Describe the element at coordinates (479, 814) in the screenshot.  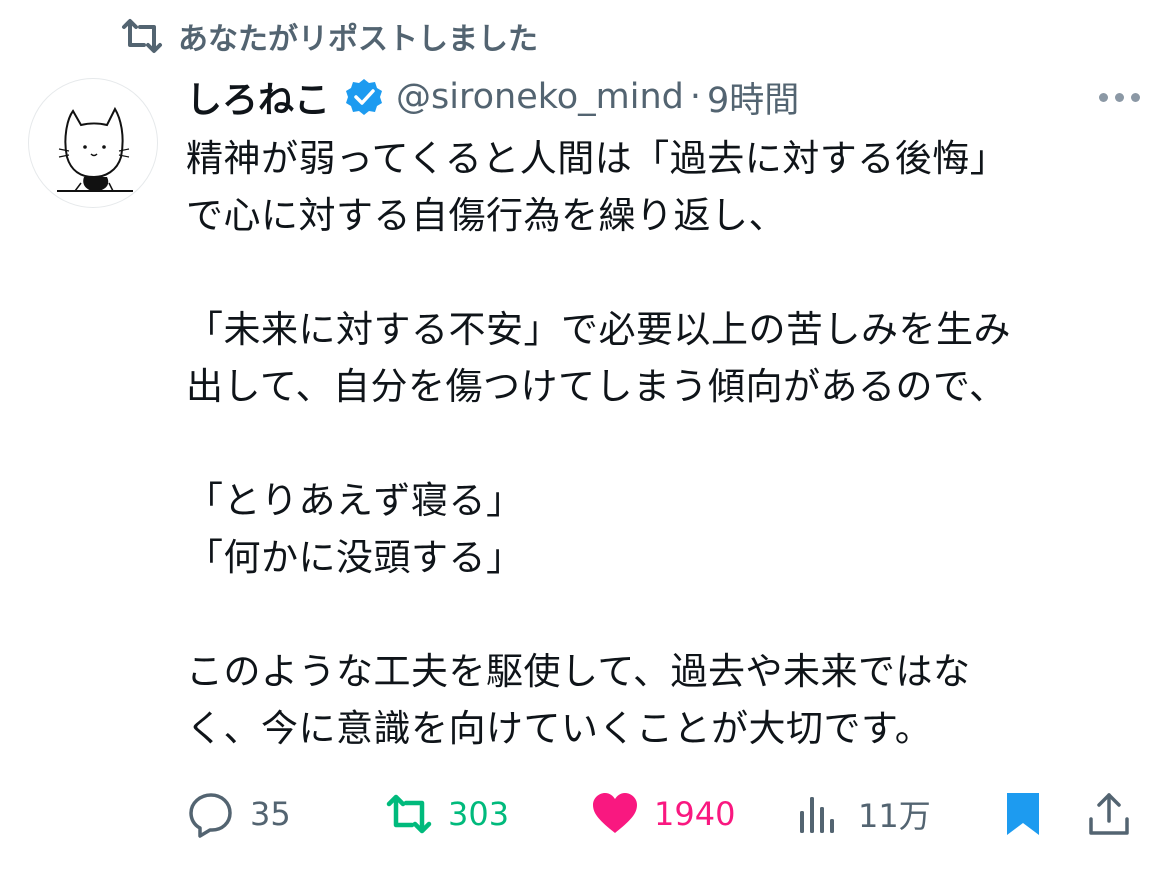
I see `repost-count: 303` at that location.